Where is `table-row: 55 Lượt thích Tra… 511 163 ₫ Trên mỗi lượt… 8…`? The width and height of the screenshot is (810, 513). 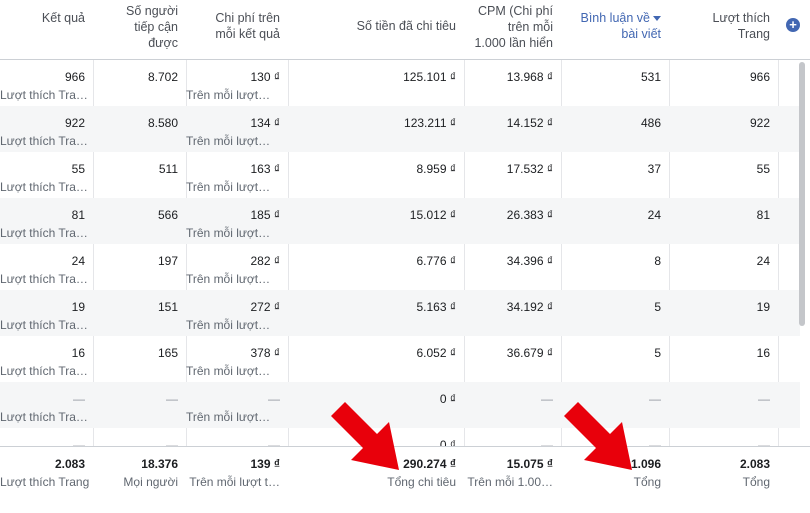
table-row: 55 Lượt thích Tra… 511 163 ₫ Trên mỗi lượt… 8… is located at coordinates (400, 175).